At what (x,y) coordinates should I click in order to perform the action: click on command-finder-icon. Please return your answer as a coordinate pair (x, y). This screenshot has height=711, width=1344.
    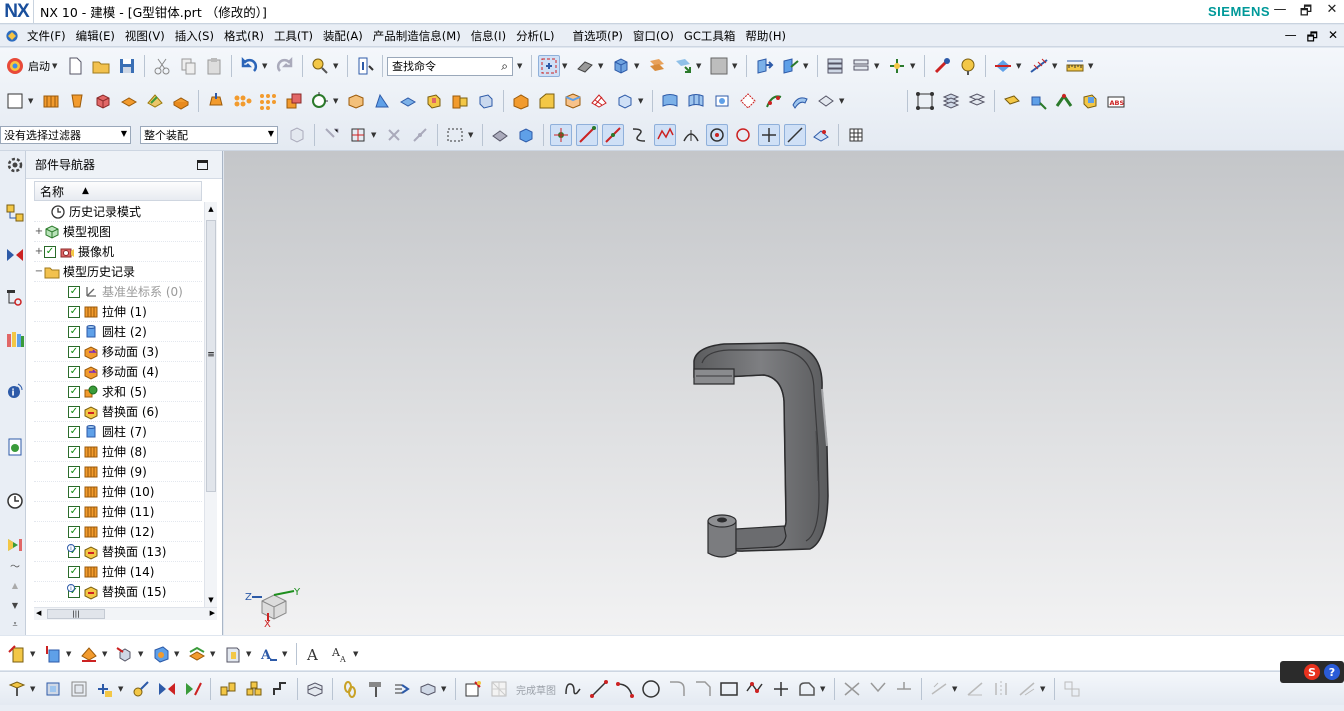
    Looking at the image, I should click on (320, 66).